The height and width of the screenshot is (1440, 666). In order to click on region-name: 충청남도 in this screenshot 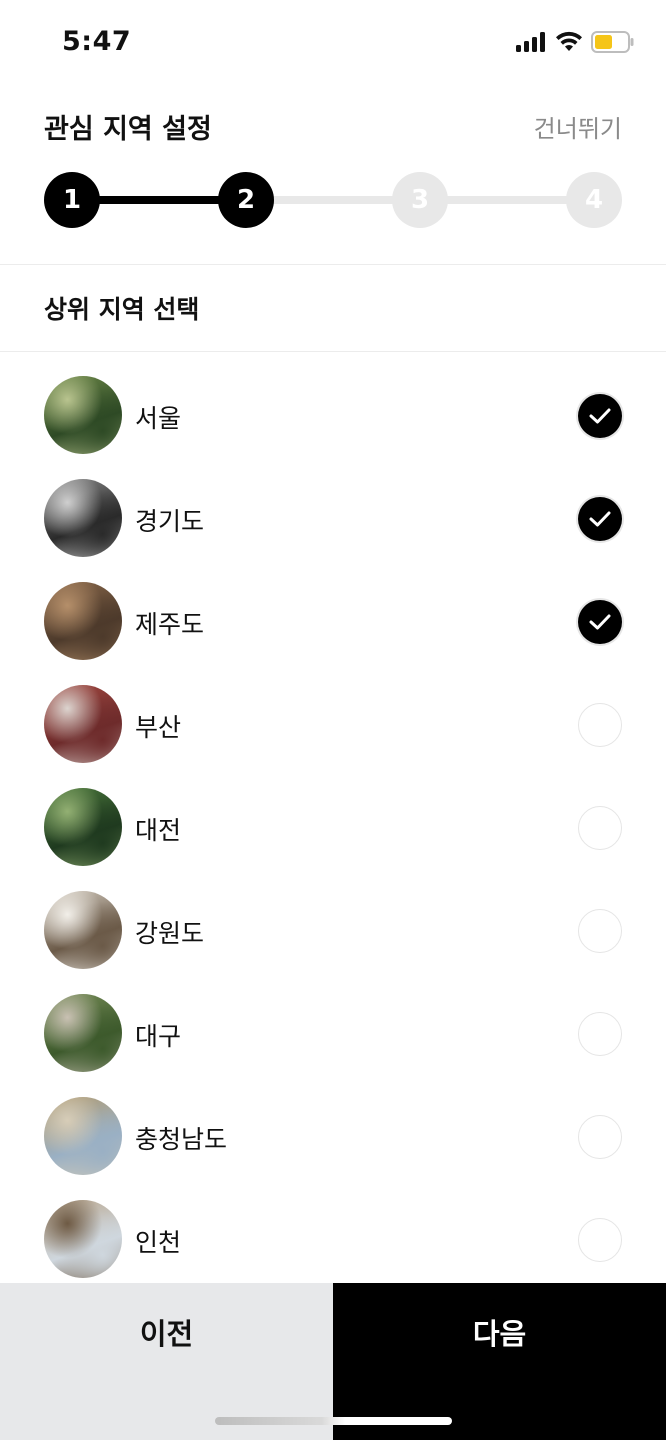, I will do `click(181, 1139)`.